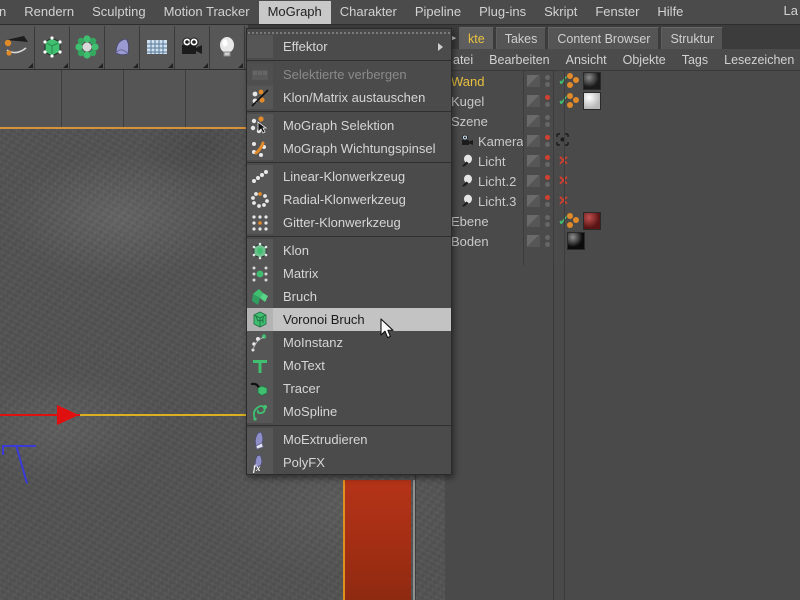 Image resolution: width=800 pixels, height=600 pixels. Describe the element at coordinates (294, 12) in the screenshot. I see `menu-item-mograph: MoGraph` at that location.